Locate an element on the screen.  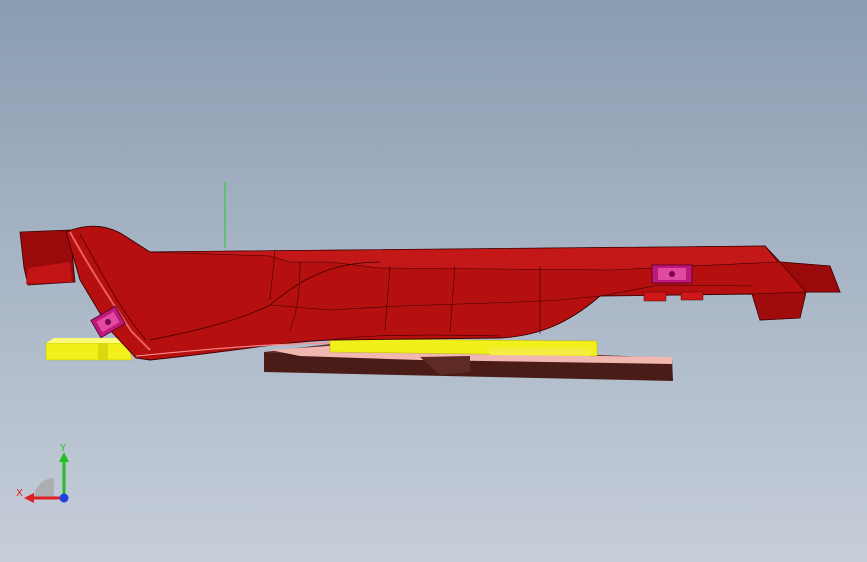
orientation-triad: Y X is located at coordinates (42, 473).